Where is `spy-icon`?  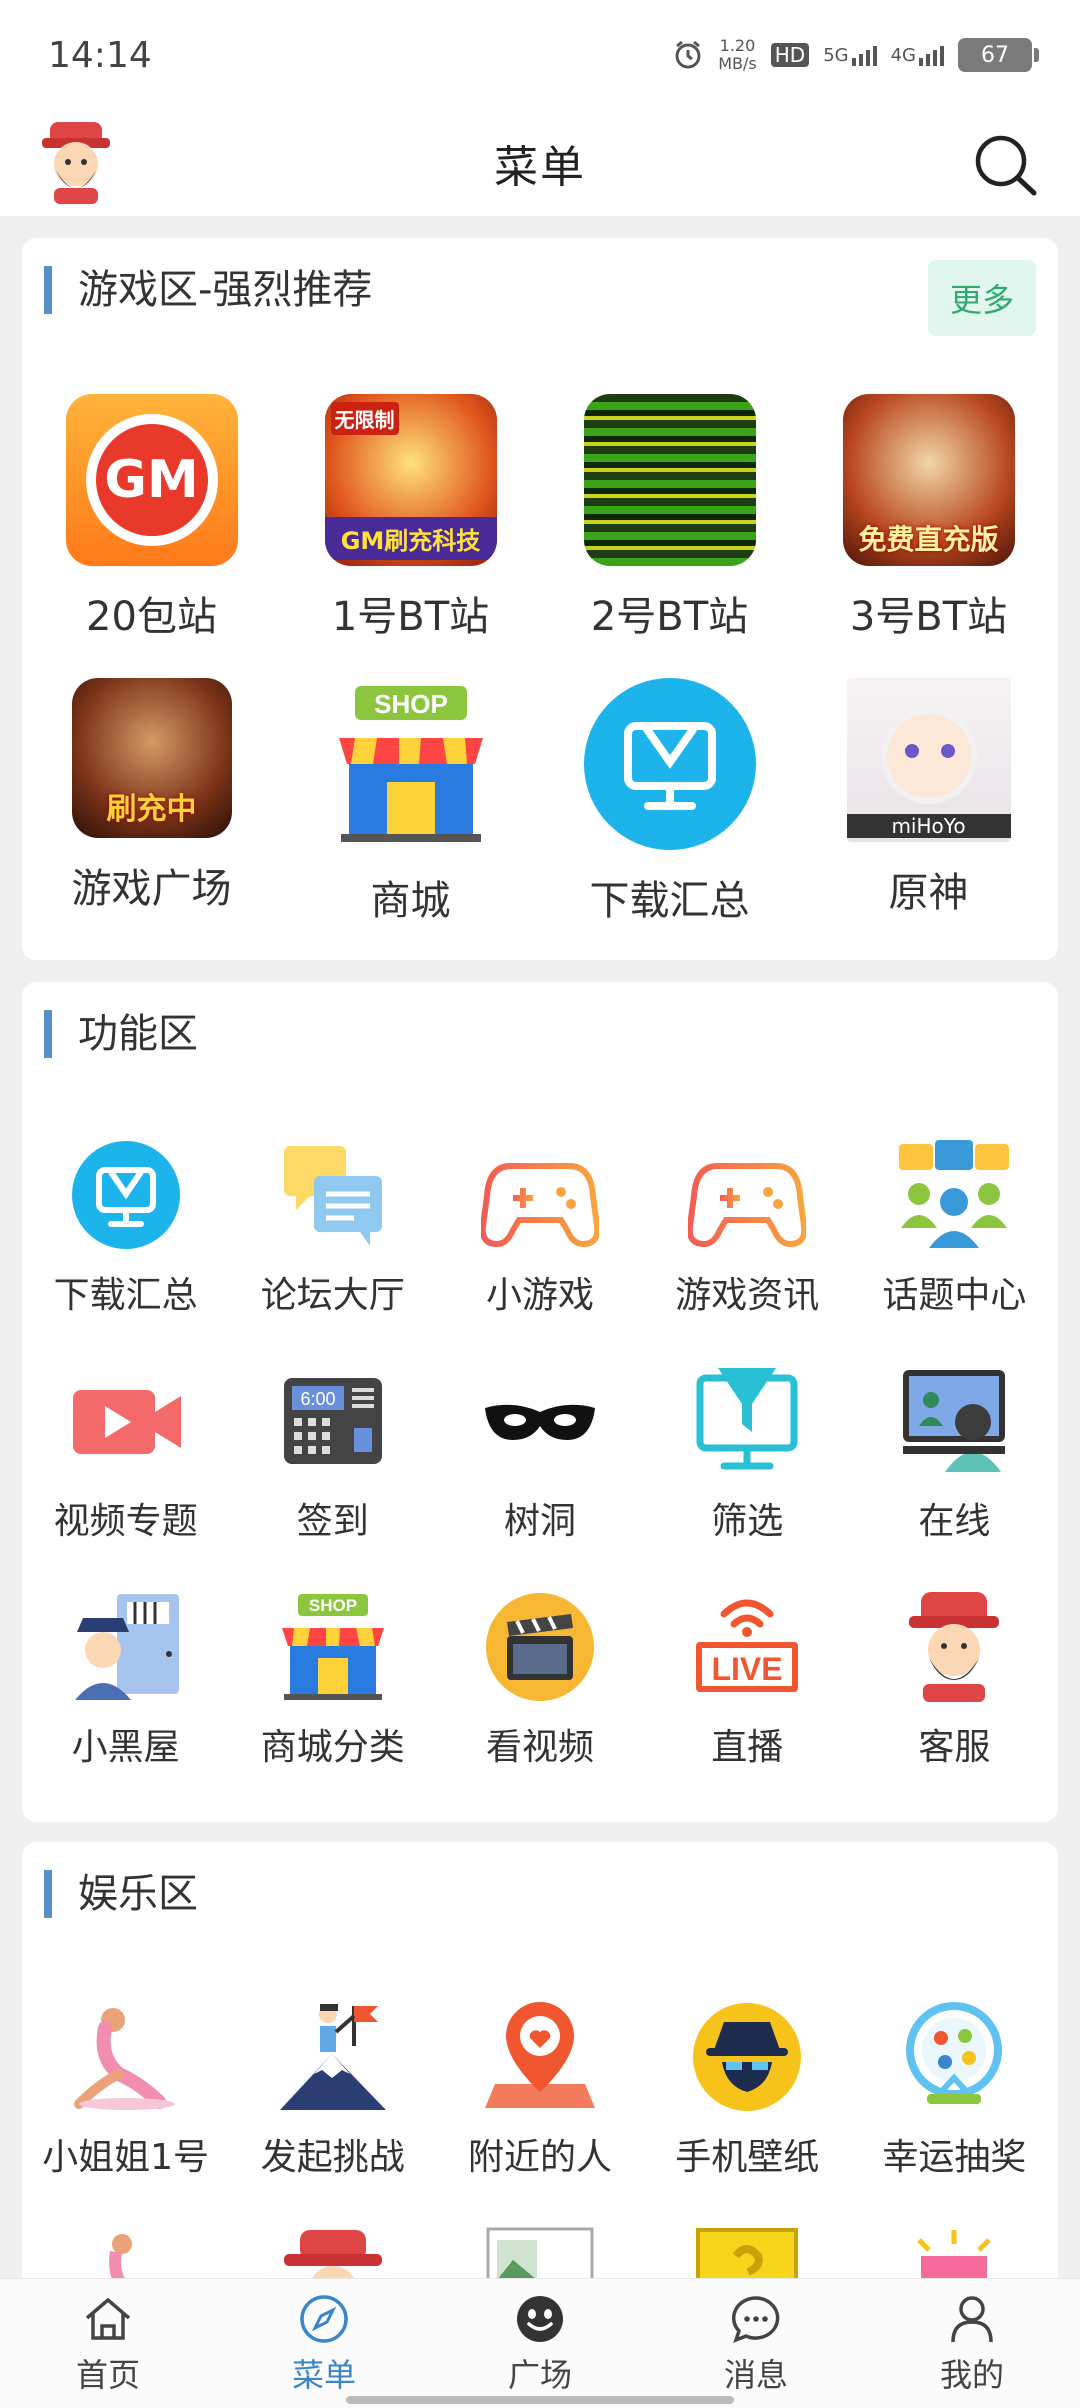 spy-icon is located at coordinates (747, 2057).